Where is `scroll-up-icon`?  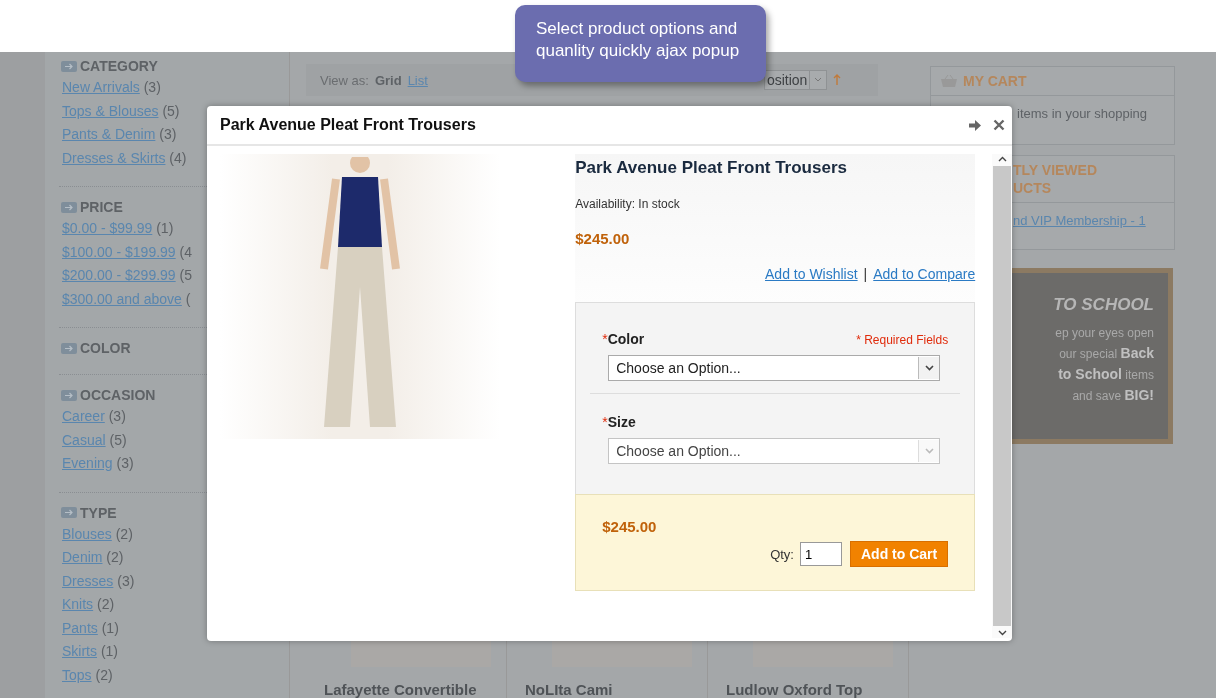 scroll-up-icon is located at coordinates (1002, 159).